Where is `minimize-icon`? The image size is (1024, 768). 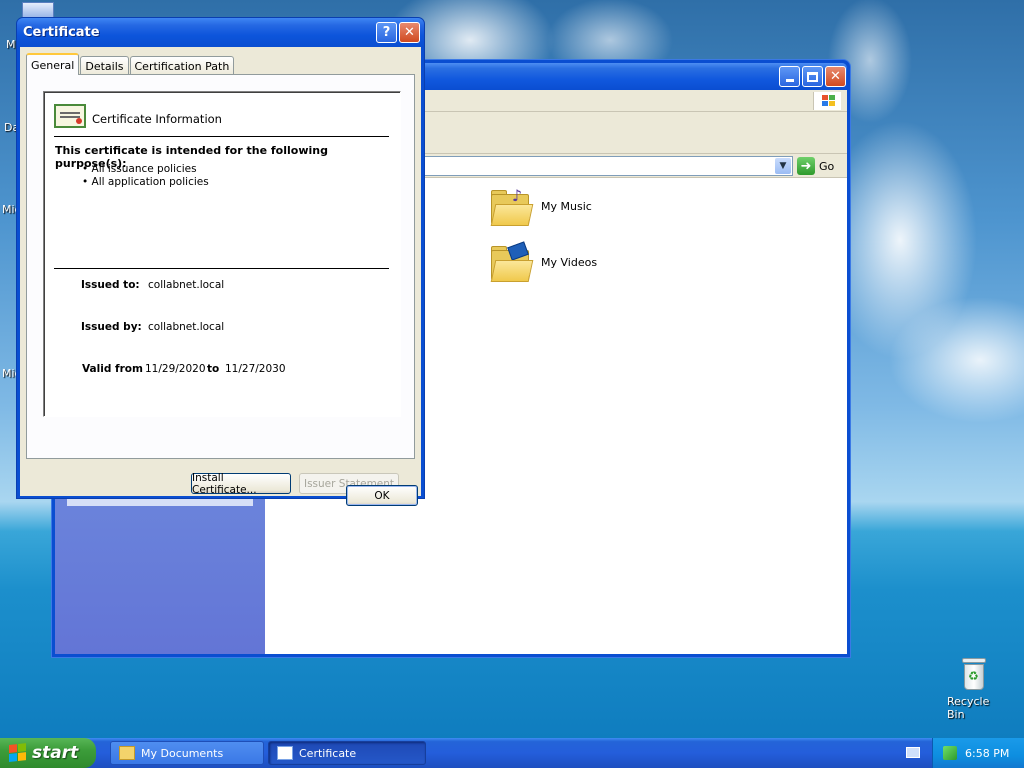
minimize-icon is located at coordinates (789, 80).